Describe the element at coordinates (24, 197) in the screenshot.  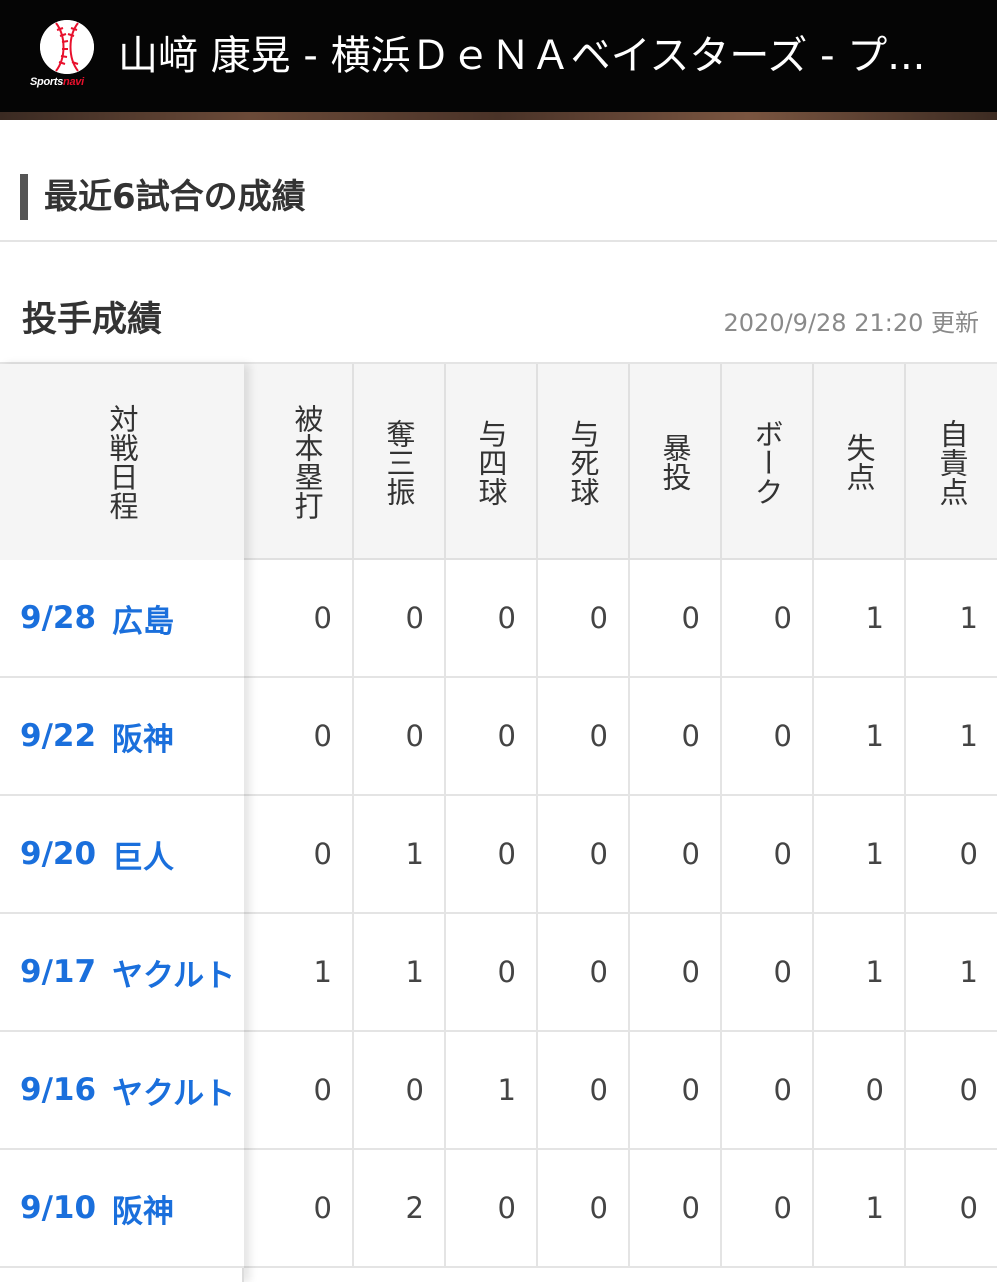
I see `section-accent-bar` at that location.